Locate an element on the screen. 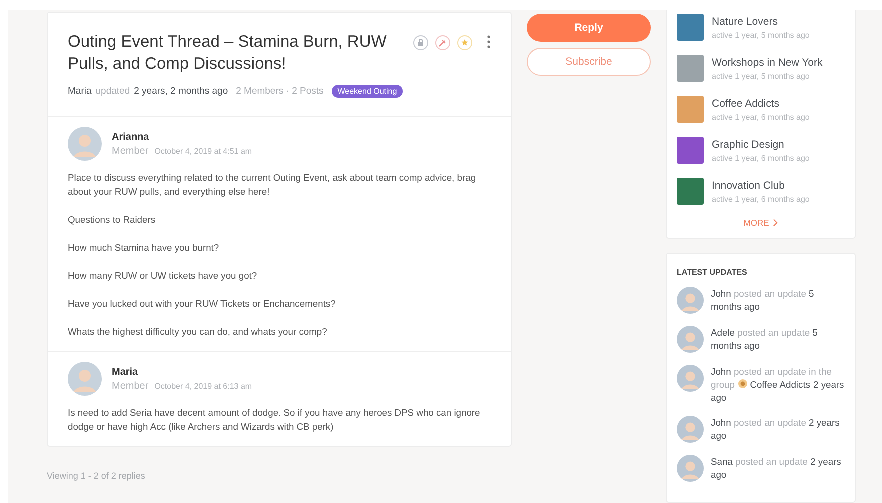 This screenshot has height=503, width=882. reply-paragraph: How many RUW or UW tickets have you got? is located at coordinates (163, 276).